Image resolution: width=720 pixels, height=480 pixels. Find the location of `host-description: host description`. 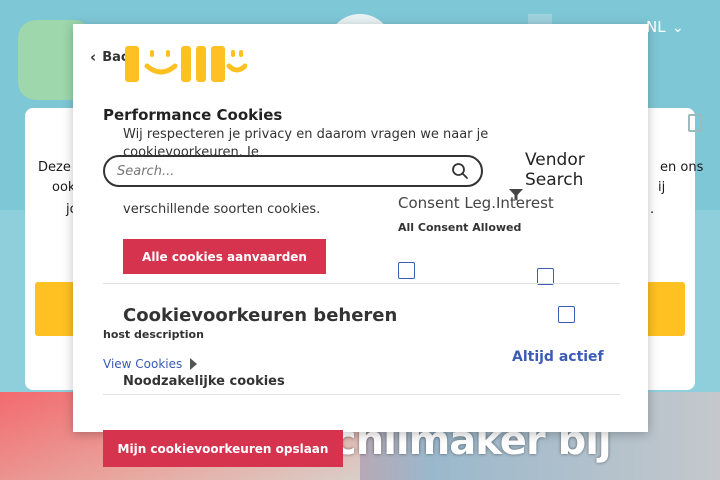

host-description: host description is located at coordinates (153, 334).